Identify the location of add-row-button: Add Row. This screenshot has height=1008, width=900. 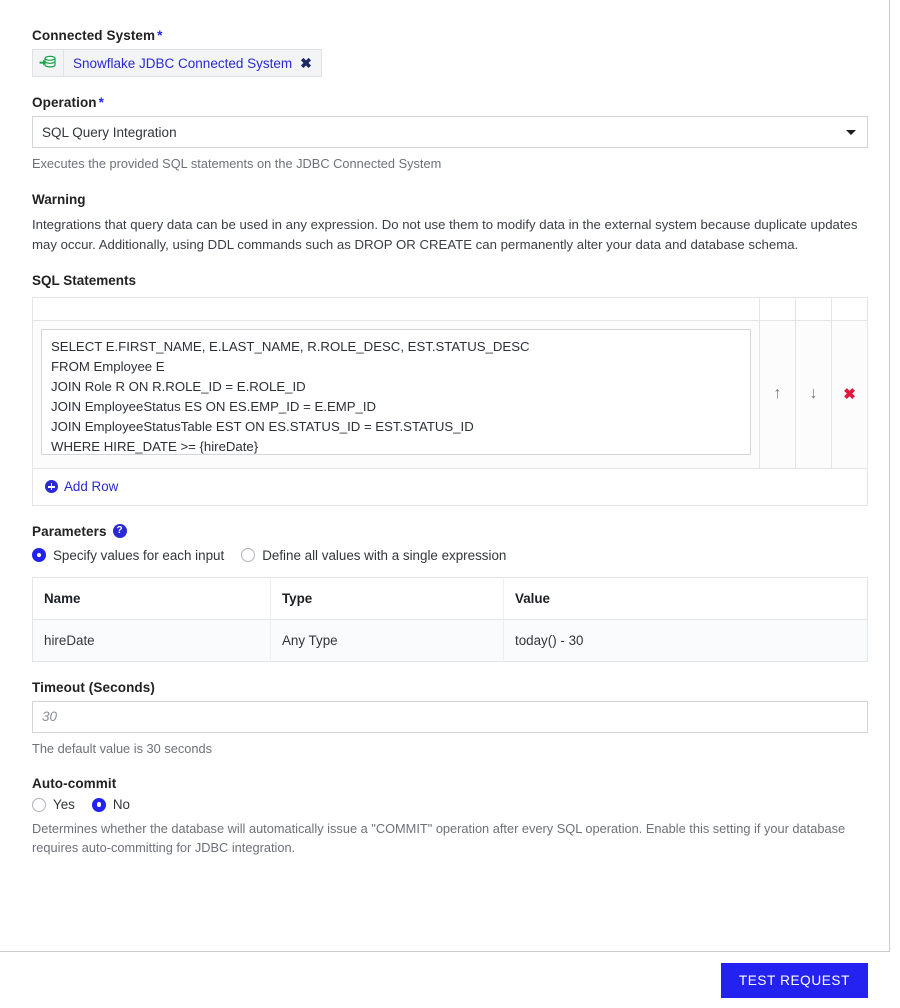
(81, 486).